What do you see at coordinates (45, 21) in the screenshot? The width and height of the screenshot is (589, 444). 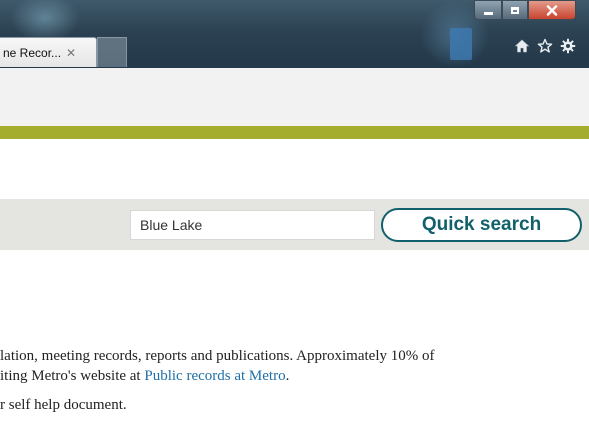 I see `titlebar-glow` at bounding box center [45, 21].